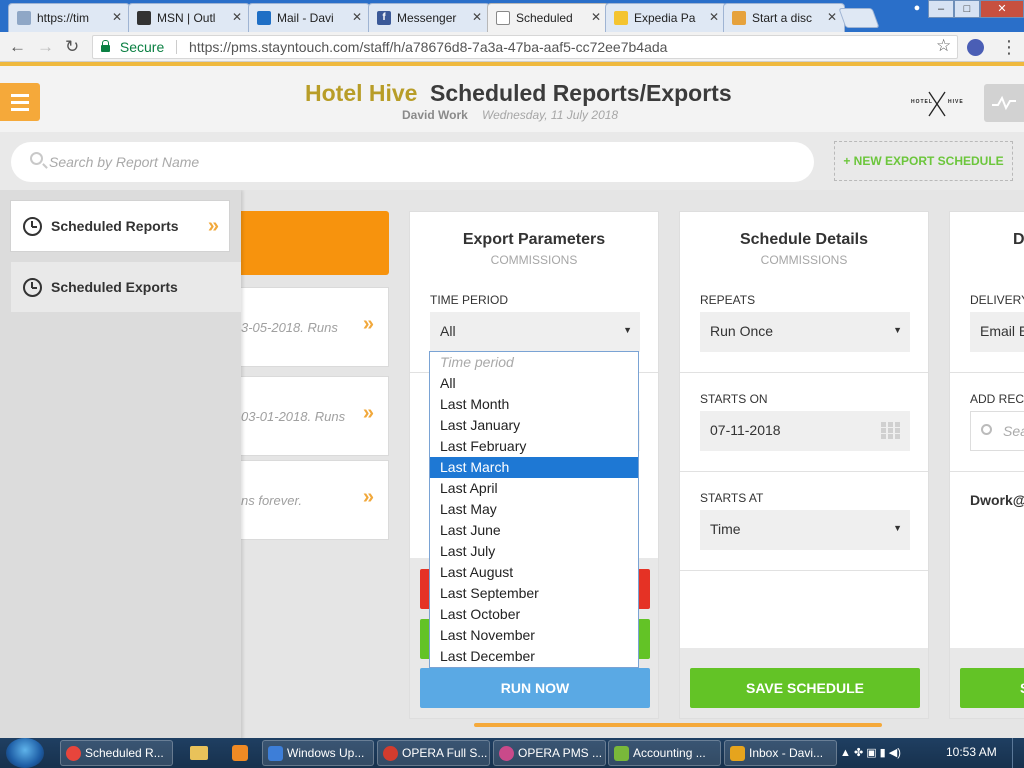 The height and width of the screenshot is (768, 1024). What do you see at coordinates (534, 656) in the screenshot?
I see `dropdown-option: Last December` at bounding box center [534, 656].